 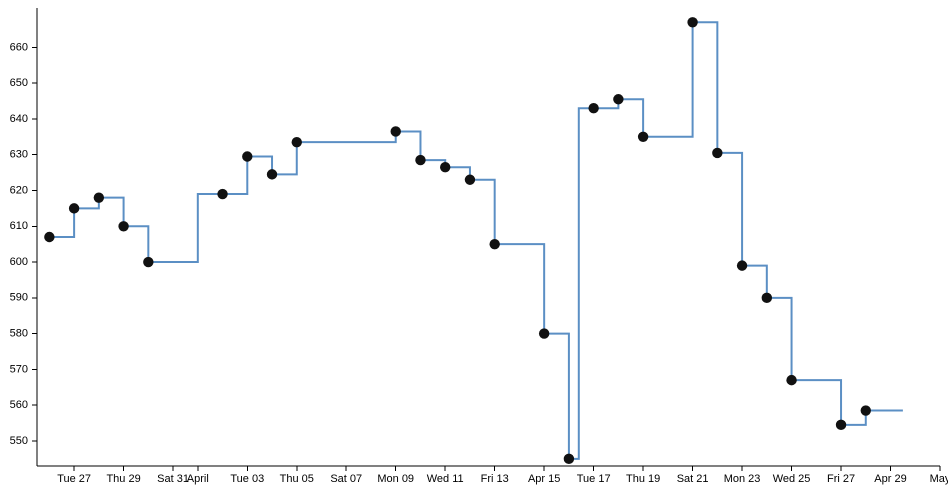 I want to click on y-tick-label: 600, so click(x=19, y=262).